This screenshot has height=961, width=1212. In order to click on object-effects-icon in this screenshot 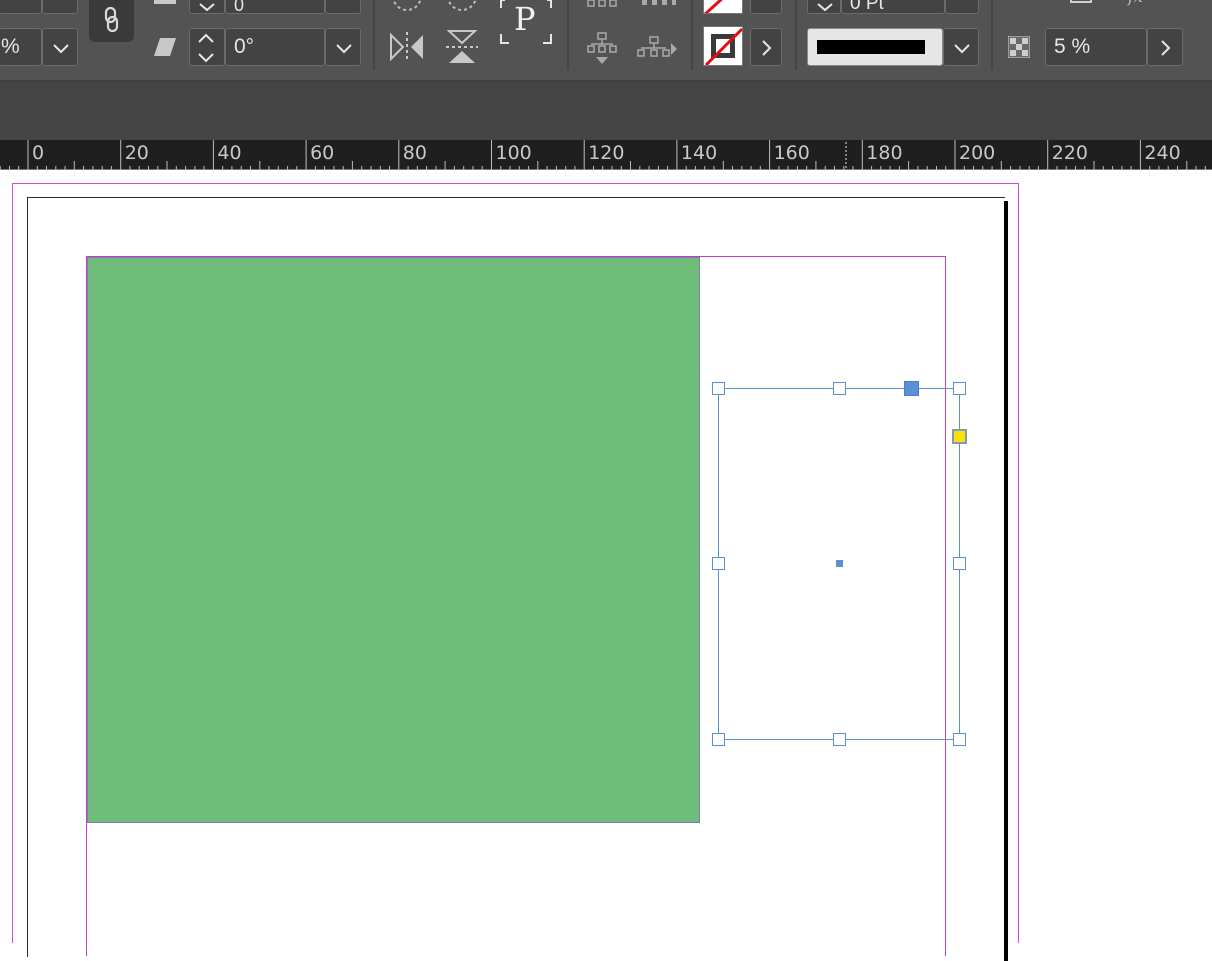, I will do `click(1081, 5)`.